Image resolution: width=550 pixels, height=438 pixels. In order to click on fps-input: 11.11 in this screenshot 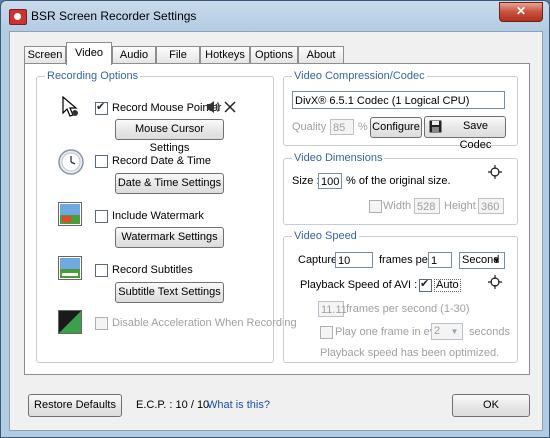, I will do `click(332, 309)`.